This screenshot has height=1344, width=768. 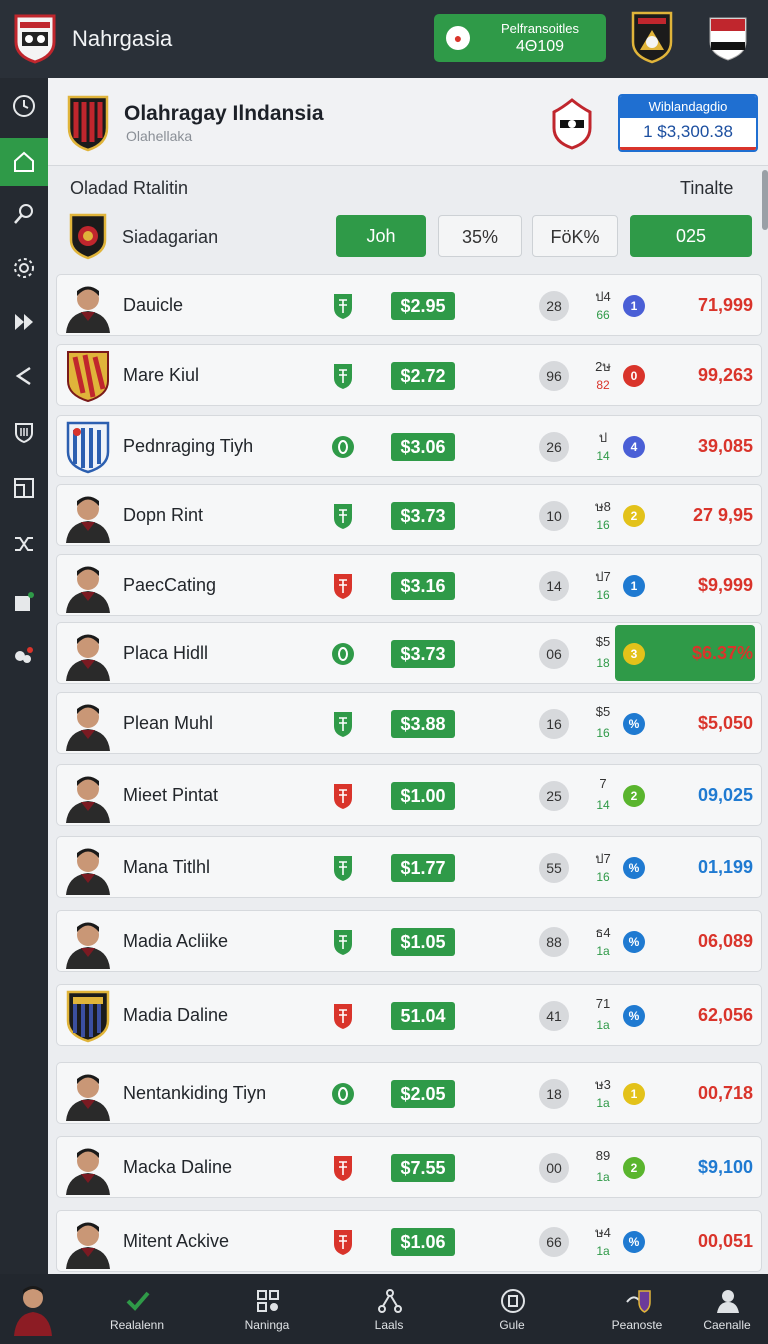 What do you see at coordinates (24, 214) in the screenshot?
I see `sidebar-item-search` at bounding box center [24, 214].